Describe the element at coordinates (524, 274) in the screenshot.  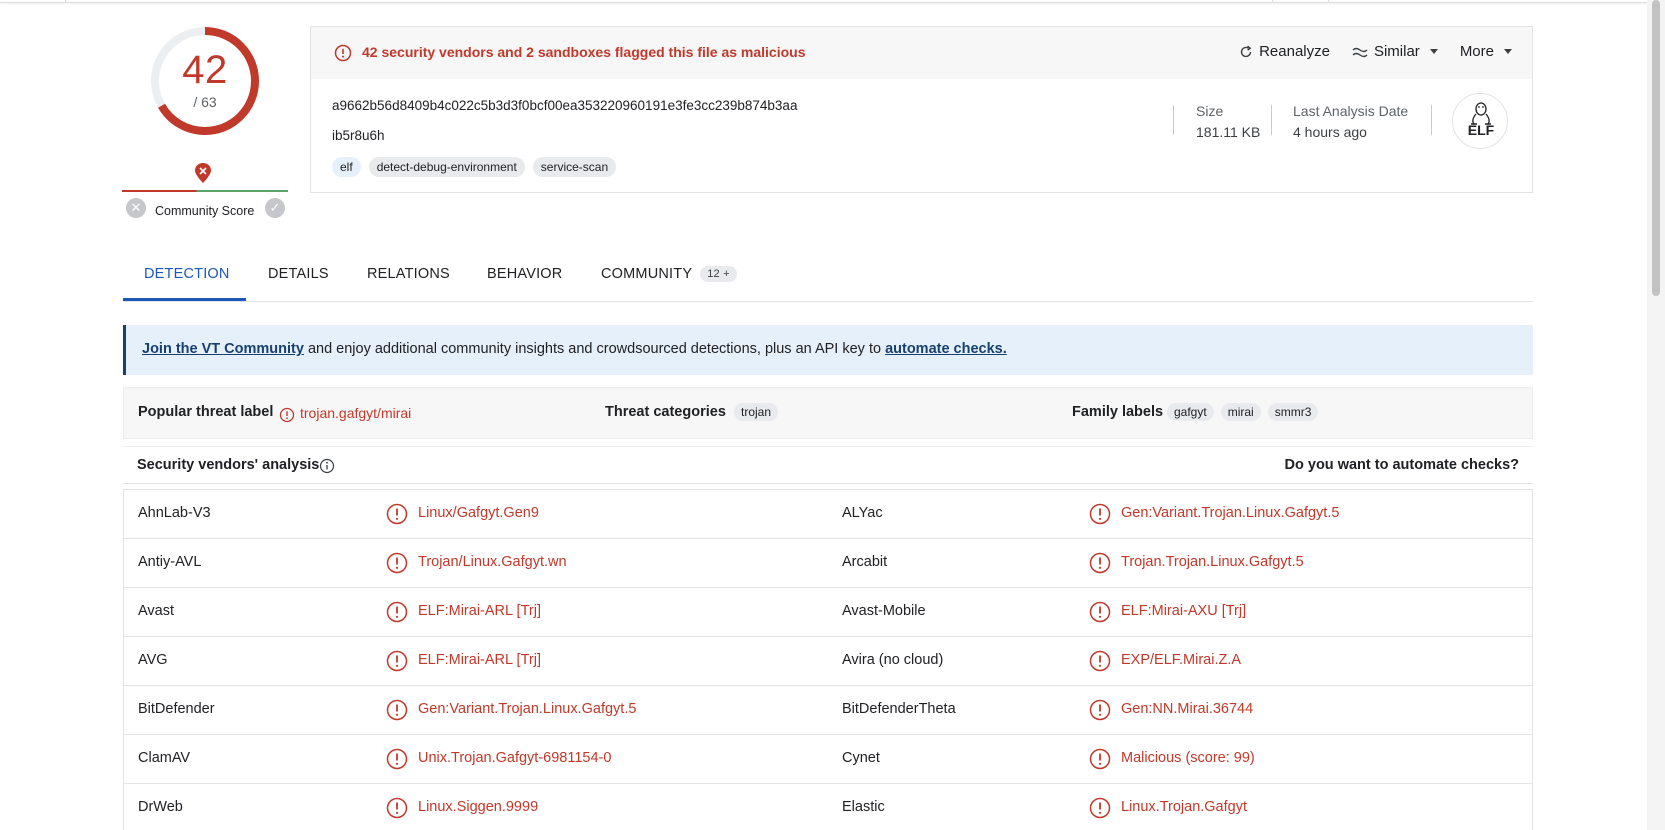
I see `tab-behavior: BEHAVIOR` at that location.